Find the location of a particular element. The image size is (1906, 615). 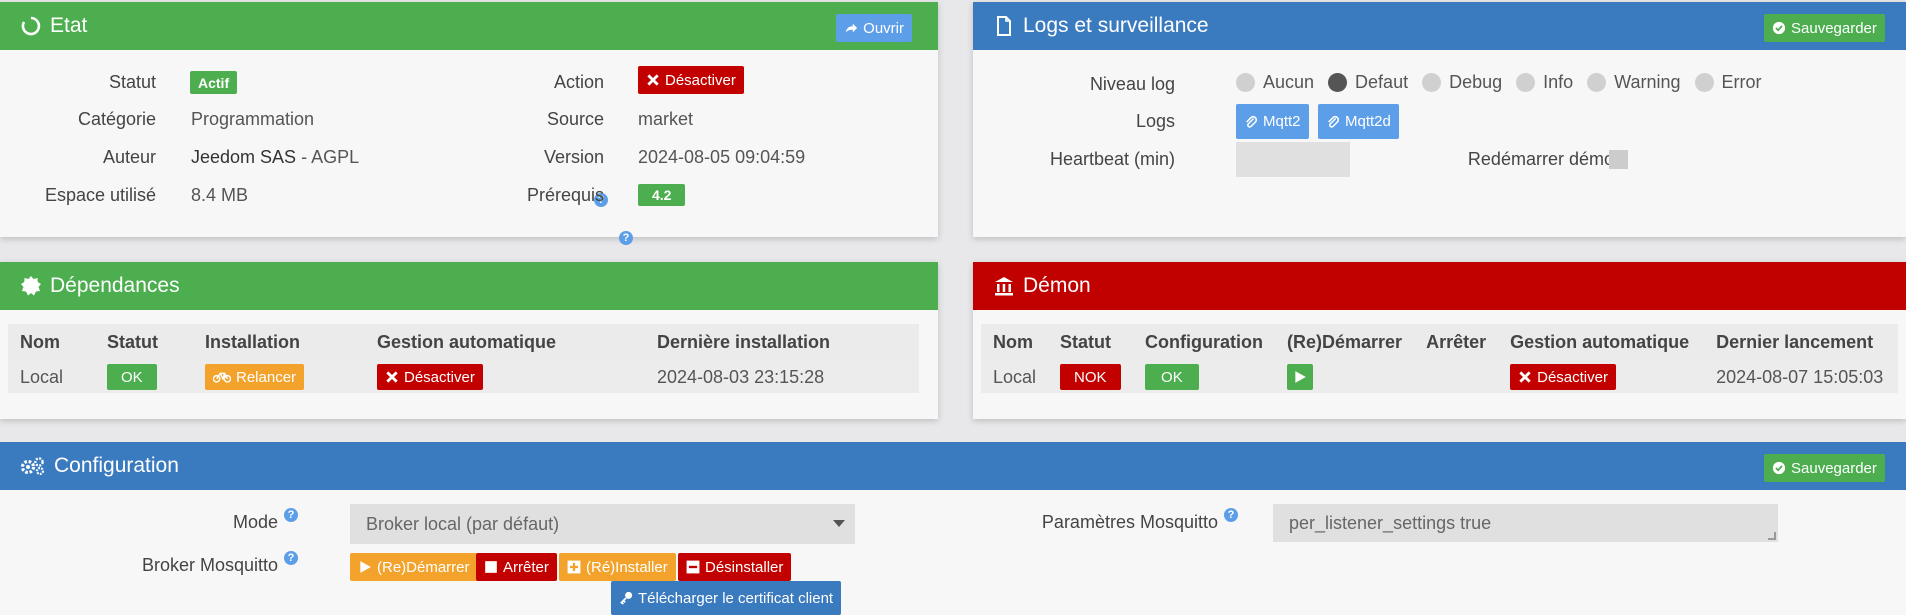

open-button: Ouvrir is located at coordinates (874, 28).